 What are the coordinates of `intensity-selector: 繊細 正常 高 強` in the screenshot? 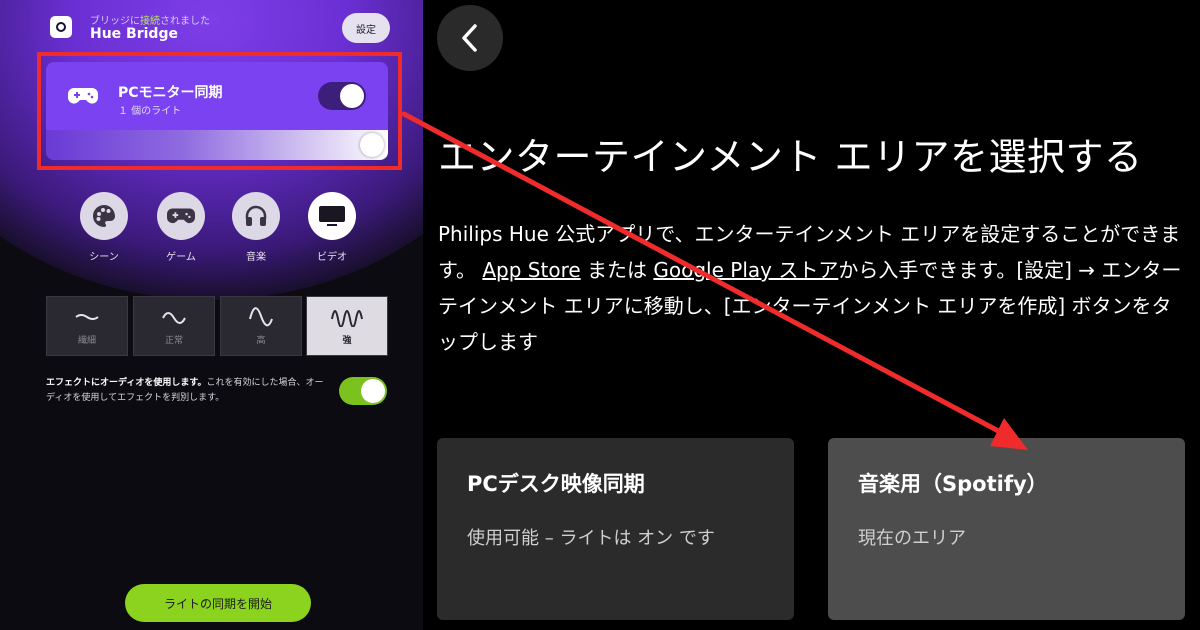 It's located at (217, 326).